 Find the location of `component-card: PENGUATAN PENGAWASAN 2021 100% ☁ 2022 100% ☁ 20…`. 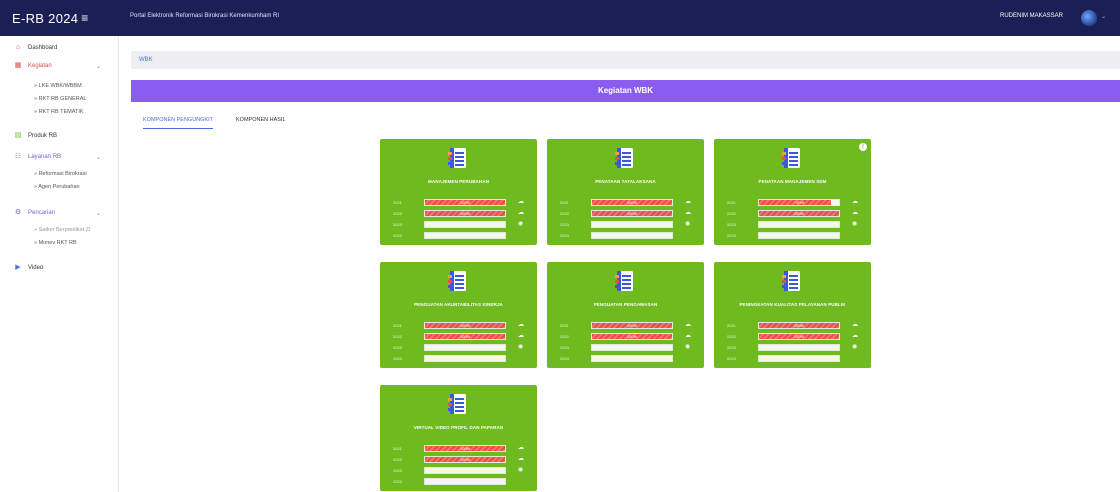

component-card: PENGUATAN PENGAWASAN 2021 100% ☁ 2022 100% ☁ 20… is located at coordinates (625, 315).